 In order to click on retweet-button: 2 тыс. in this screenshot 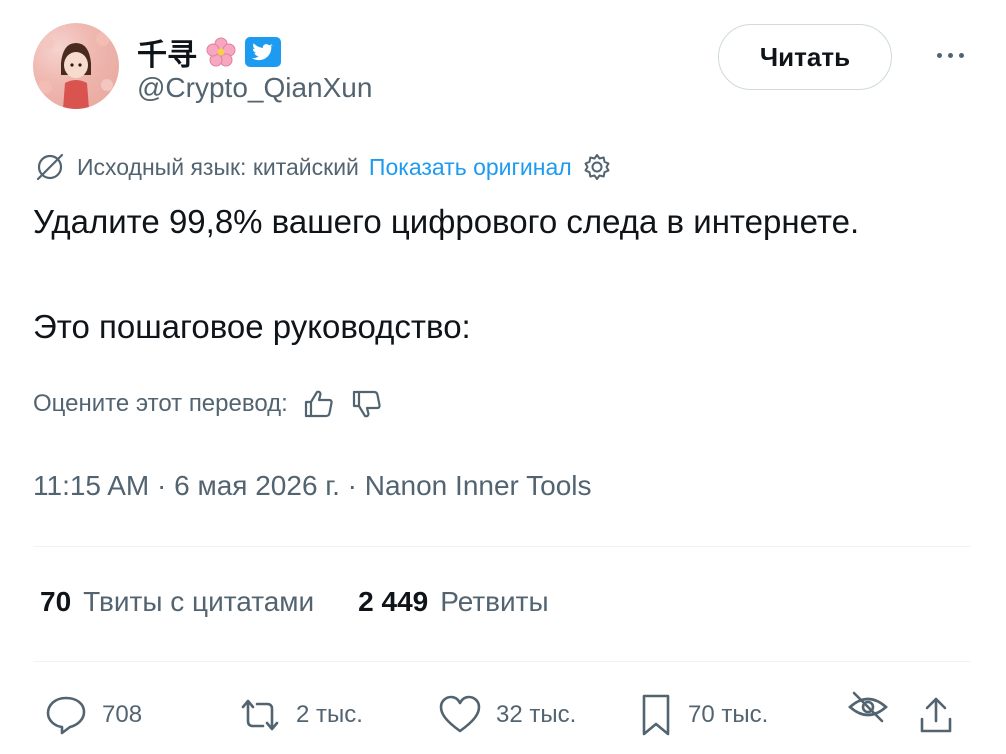, I will do `click(299, 715)`.